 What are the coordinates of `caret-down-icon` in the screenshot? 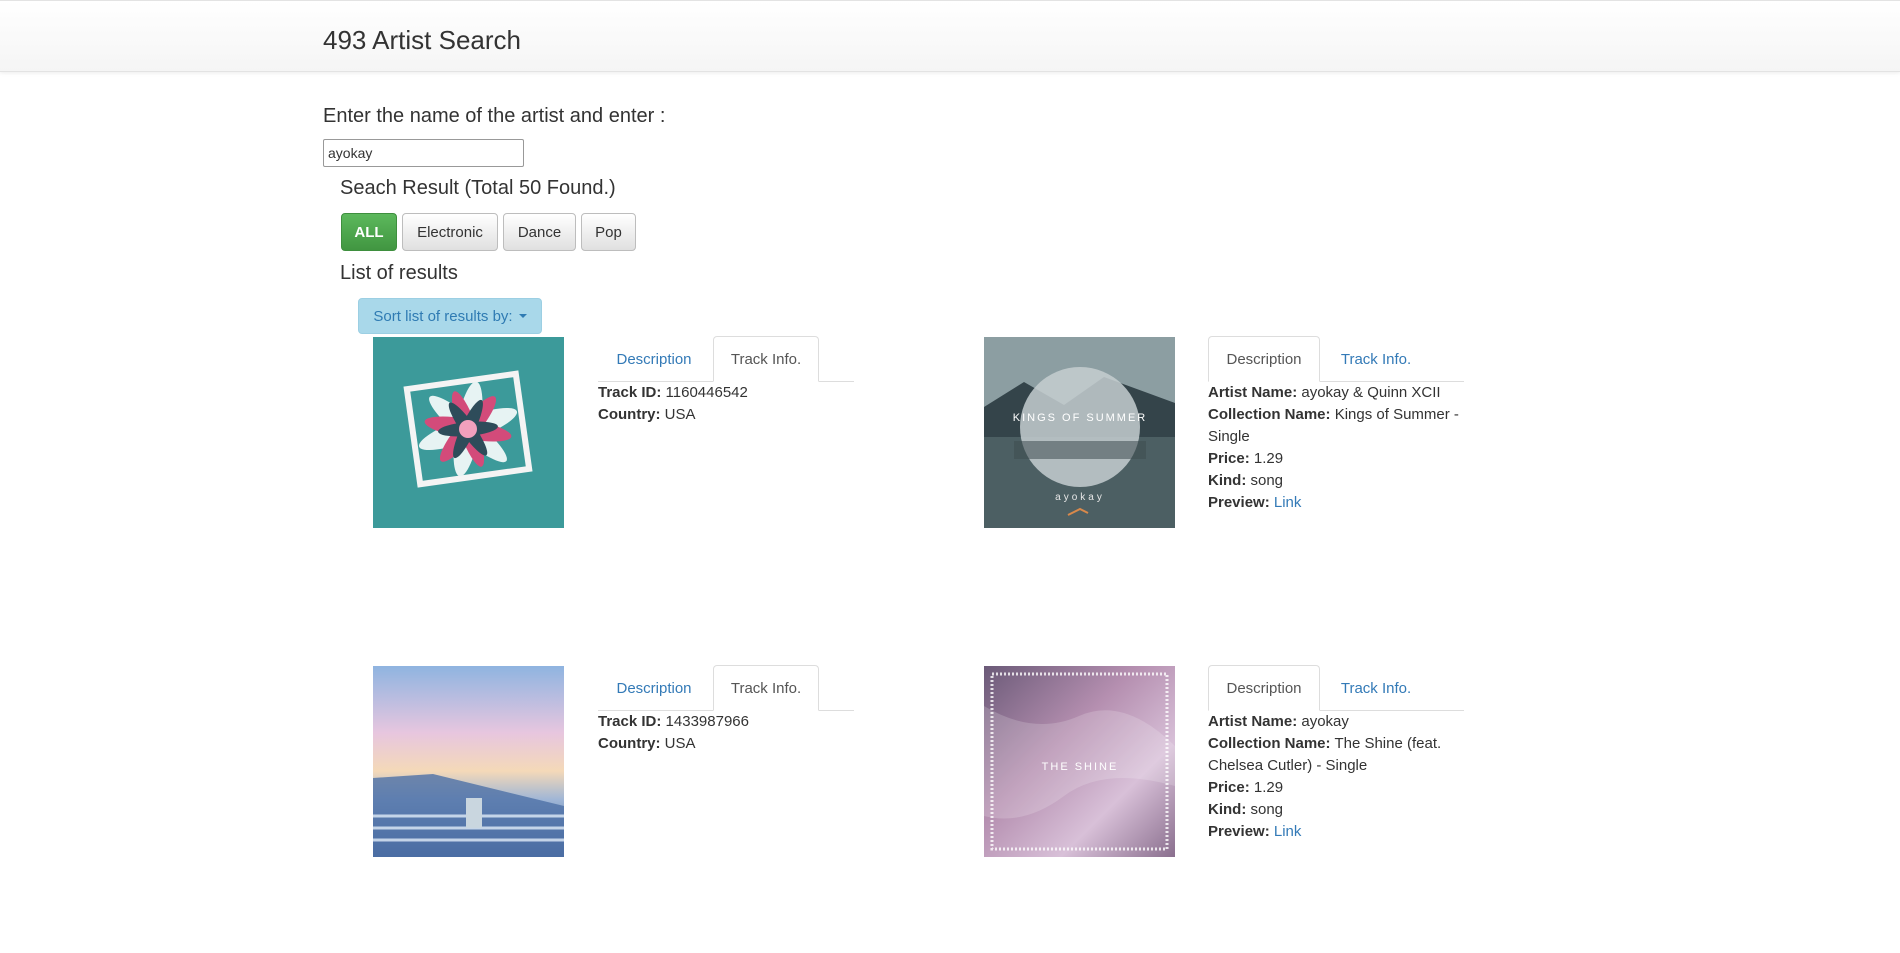 It's located at (522, 316).